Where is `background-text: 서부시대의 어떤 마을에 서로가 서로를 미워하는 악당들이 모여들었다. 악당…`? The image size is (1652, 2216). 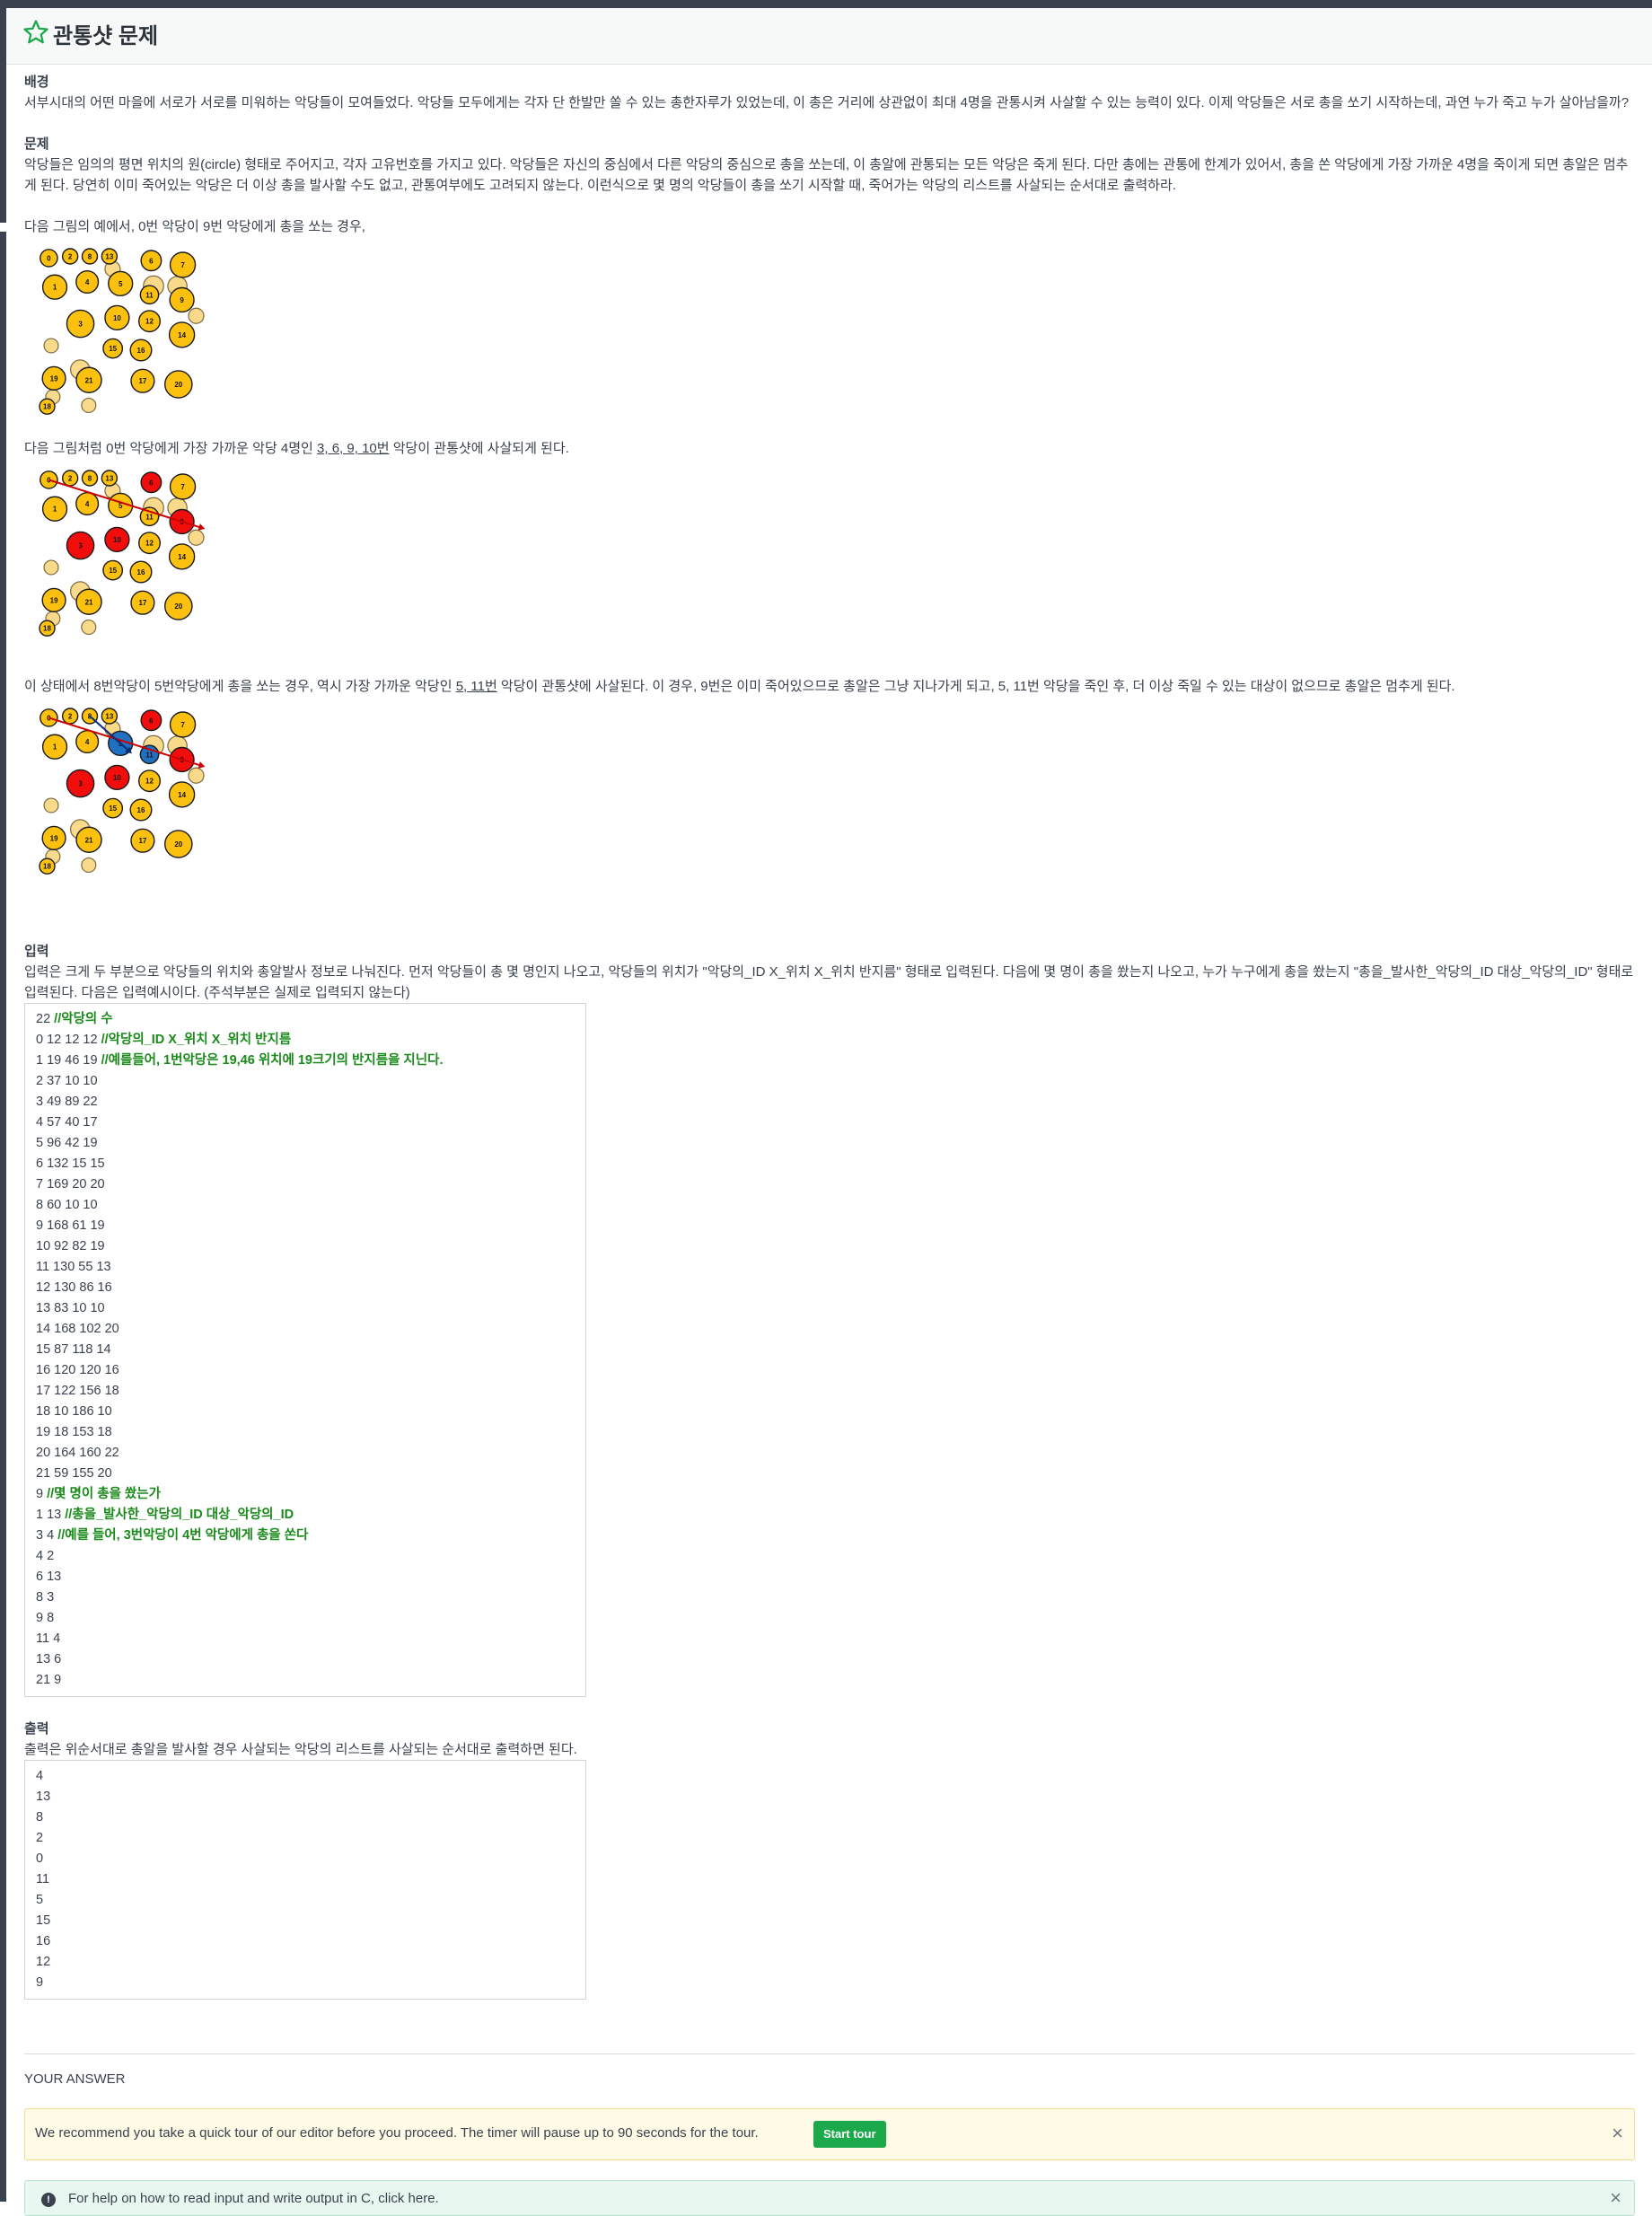 background-text: 서부시대의 어떤 마을에 서로가 서로를 미워하는 악당들이 모여들었다. 악당… is located at coordinates (827, 102).